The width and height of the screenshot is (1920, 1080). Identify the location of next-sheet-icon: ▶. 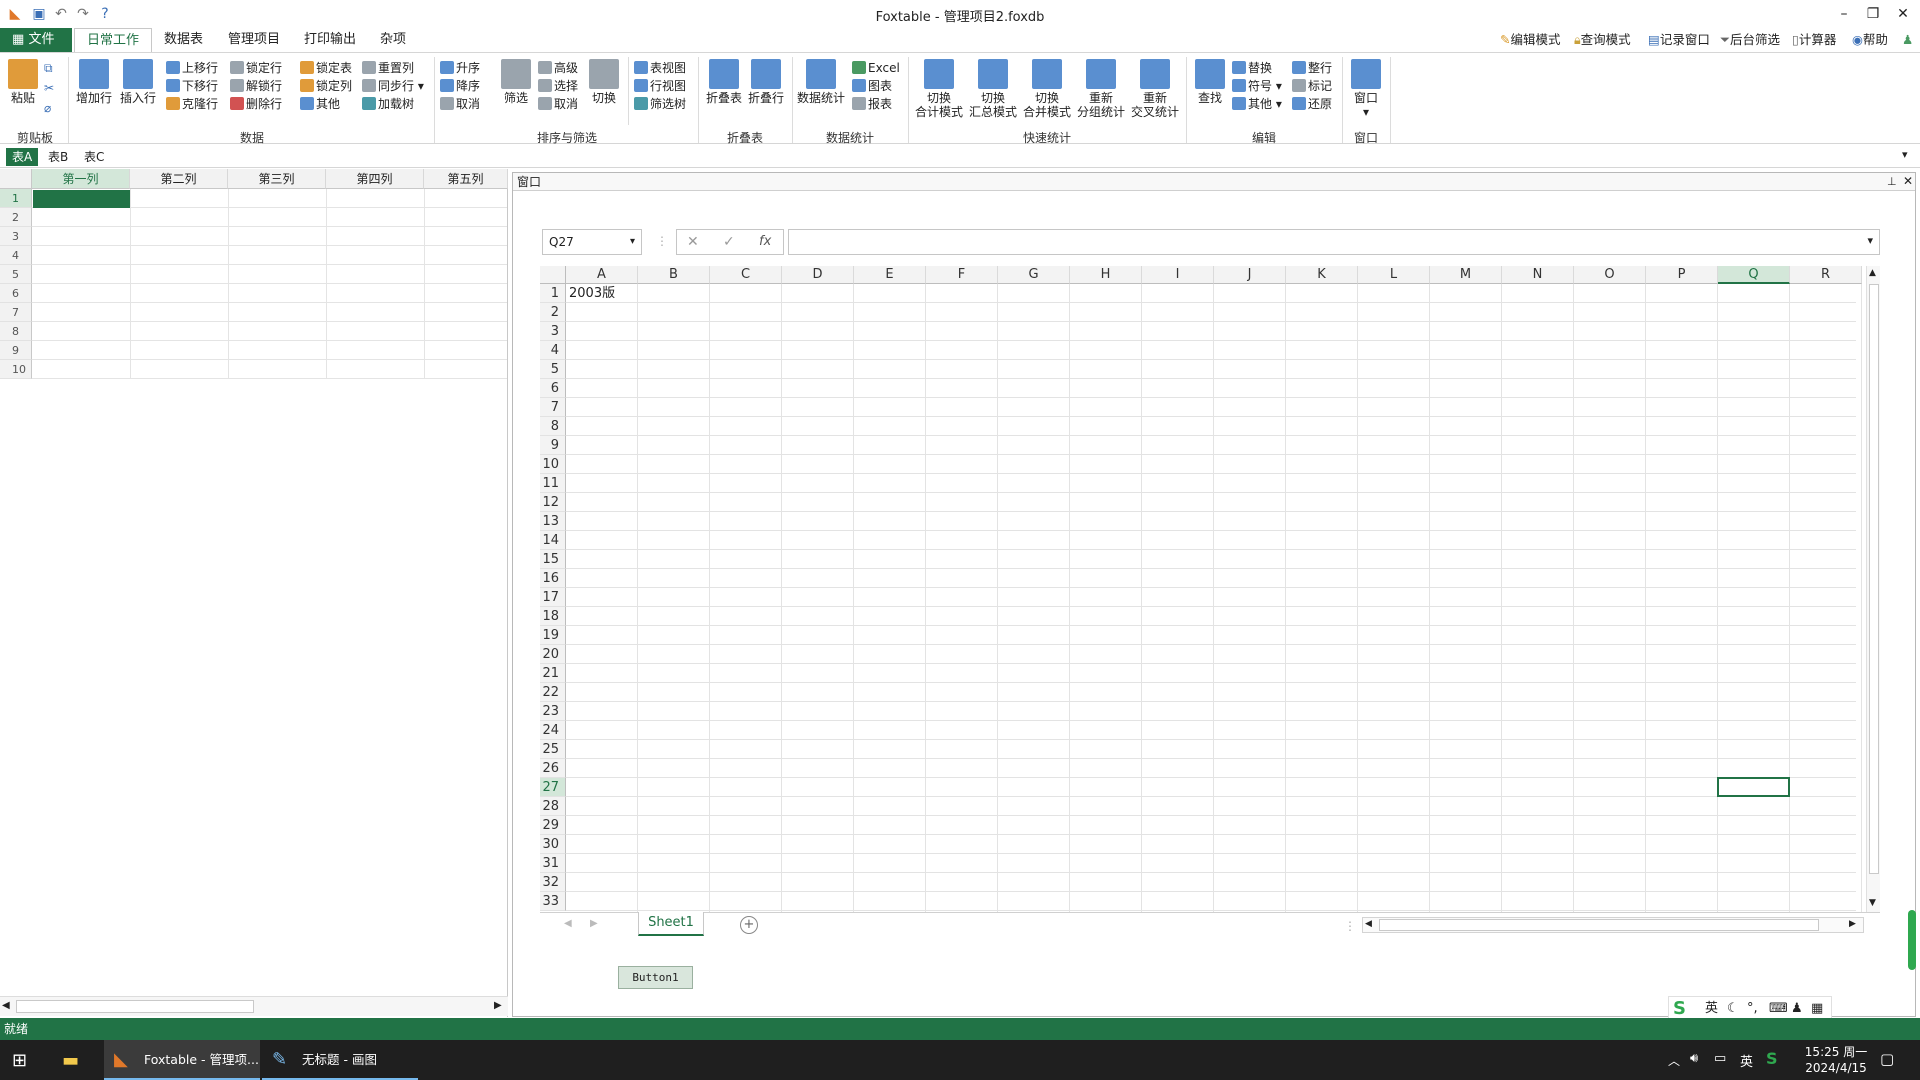
(594, 923).